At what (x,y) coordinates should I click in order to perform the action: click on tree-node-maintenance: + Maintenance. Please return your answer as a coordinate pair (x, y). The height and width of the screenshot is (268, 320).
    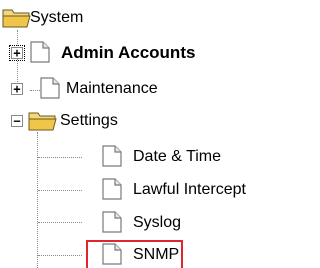
    Looking at the image, I should click on (146, 89).